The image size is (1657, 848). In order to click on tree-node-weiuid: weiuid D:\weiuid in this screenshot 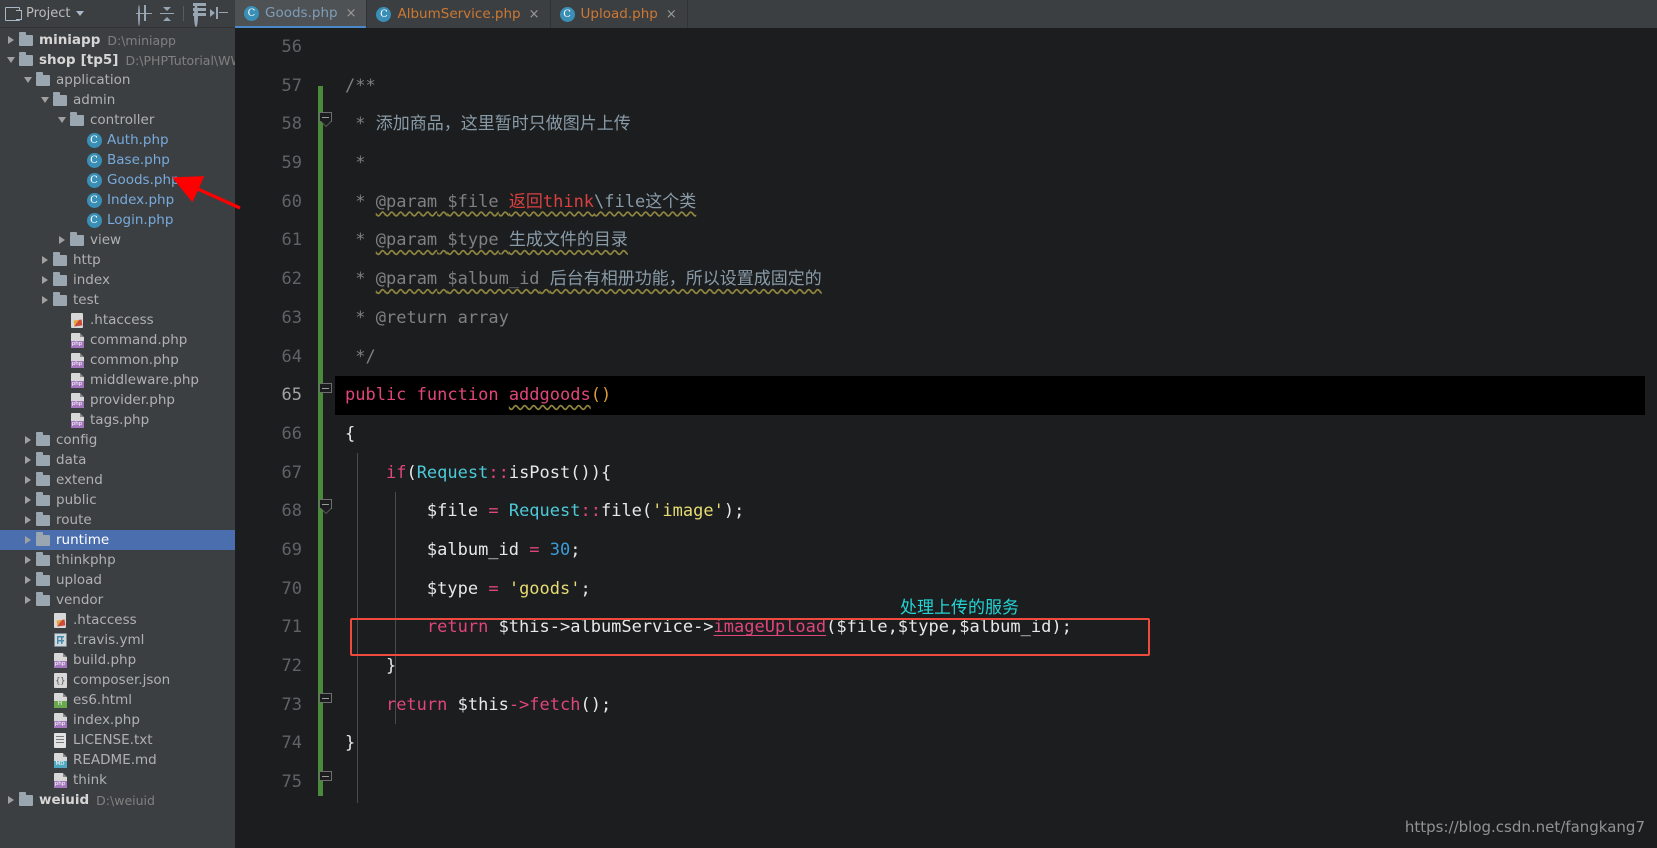, I will do `click(117, 800)`.